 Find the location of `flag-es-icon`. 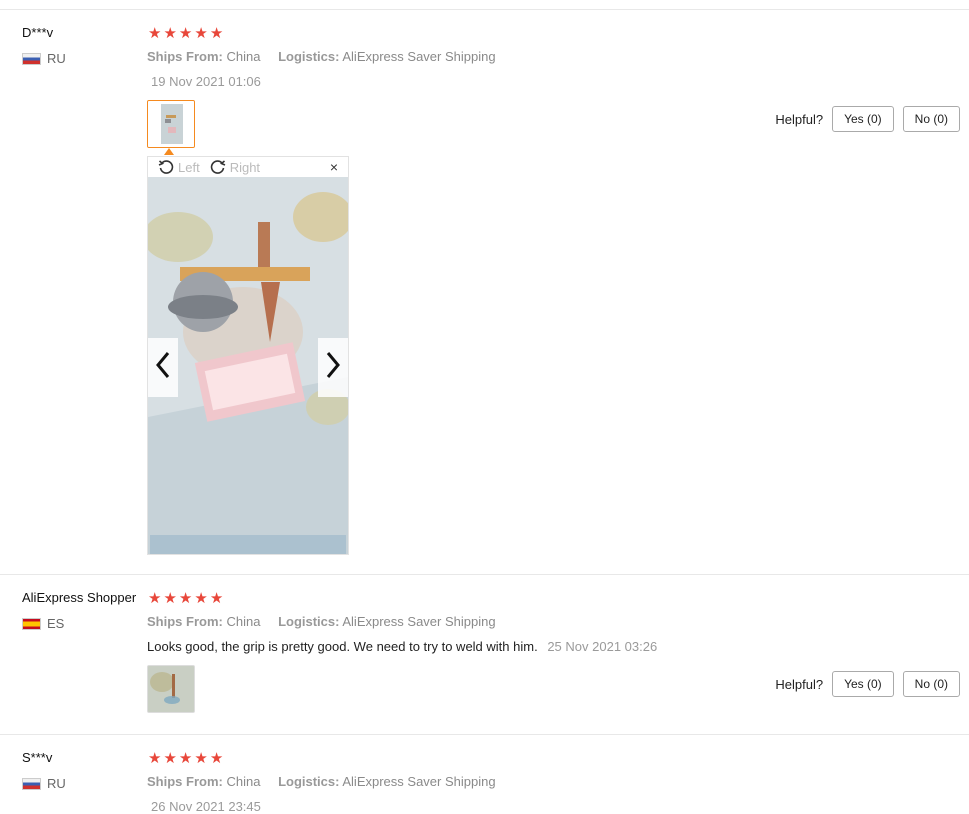

flag-es-icon is located at coordinates (31, 623).